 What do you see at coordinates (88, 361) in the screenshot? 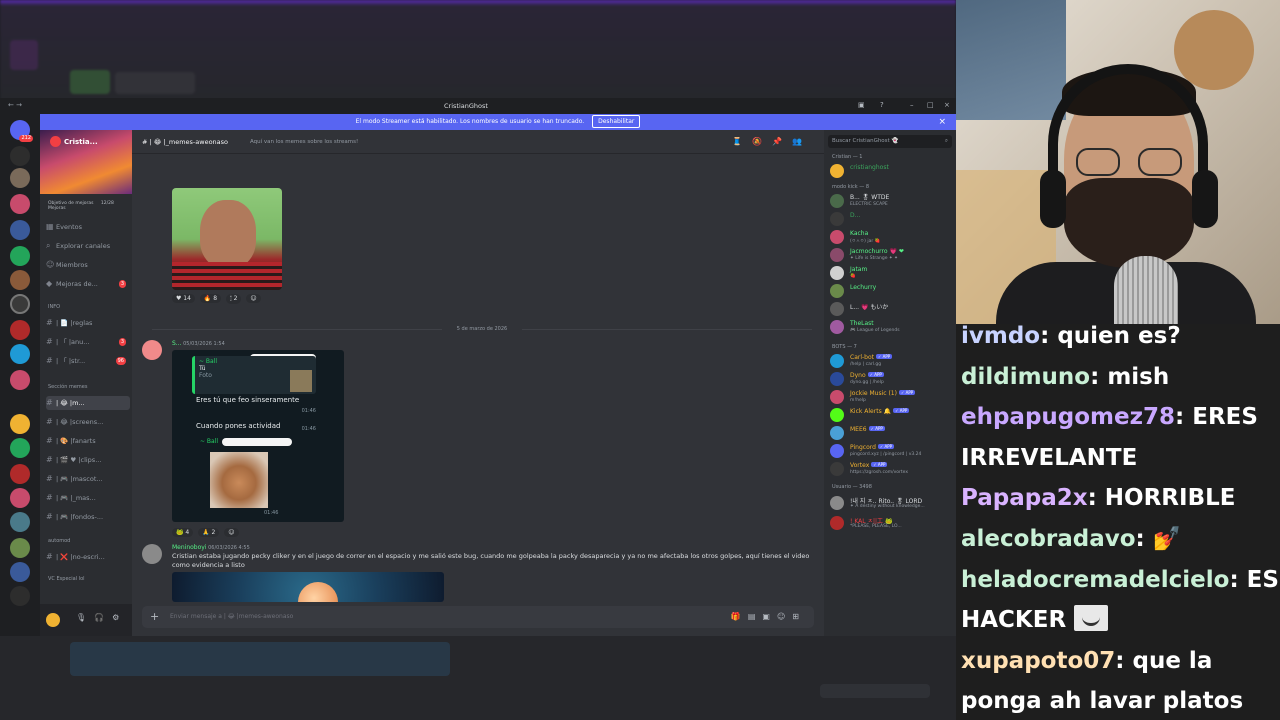
I see `channel-item: # | 「 |str... 96` at bounding box center [88, 361].